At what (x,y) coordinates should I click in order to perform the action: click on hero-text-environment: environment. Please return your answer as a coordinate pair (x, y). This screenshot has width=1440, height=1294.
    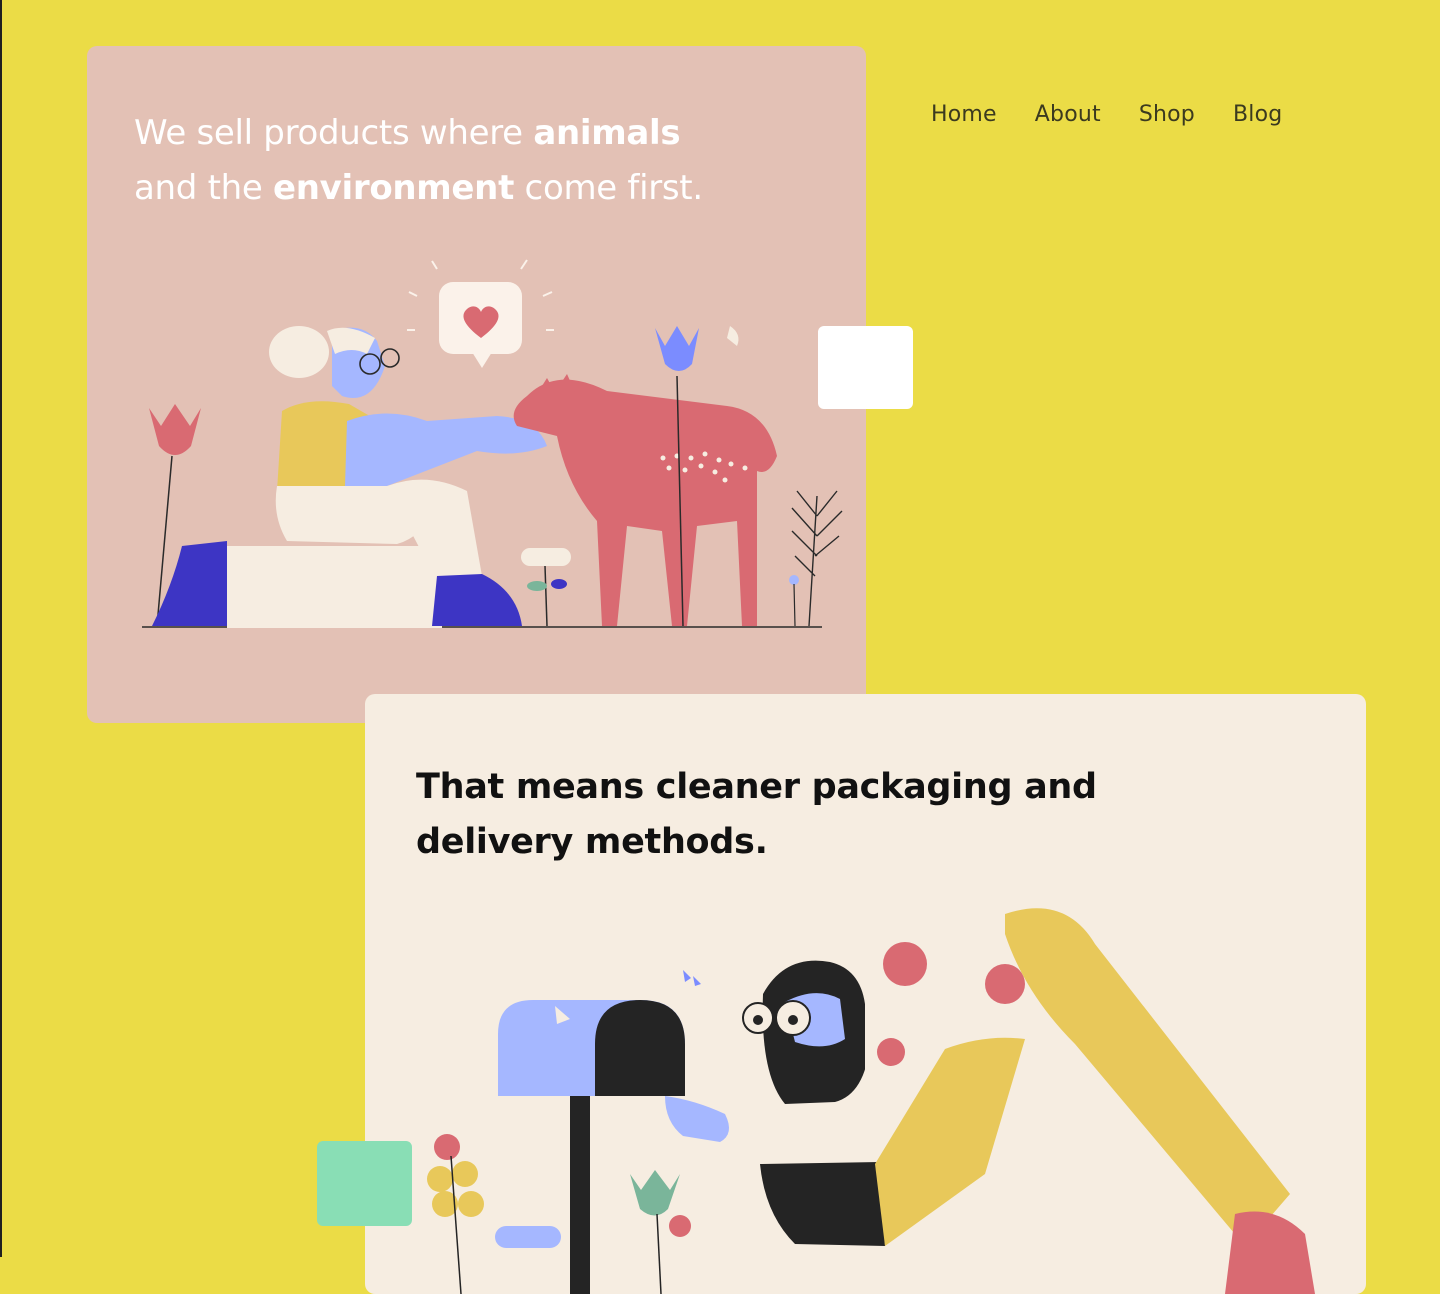
    Looking at the image, I should click on (393, 188).